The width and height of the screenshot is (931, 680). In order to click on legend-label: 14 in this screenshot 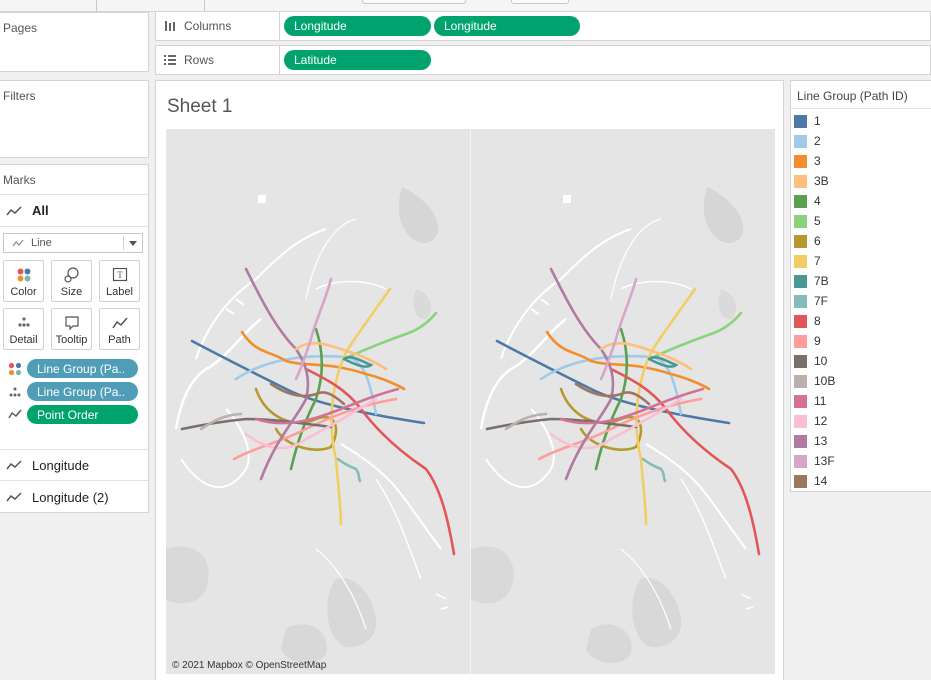, I will do `click(821, 481)`.